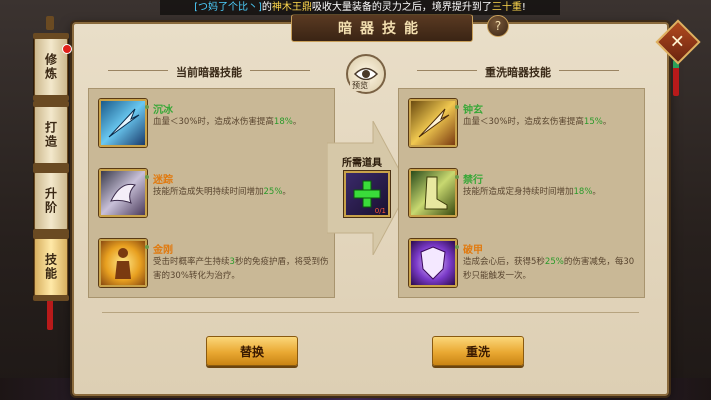  What do you see at coordinates (469, 178) in the screenshot?
I see `skill-name: 禁行` at bounding box center [469, 178].